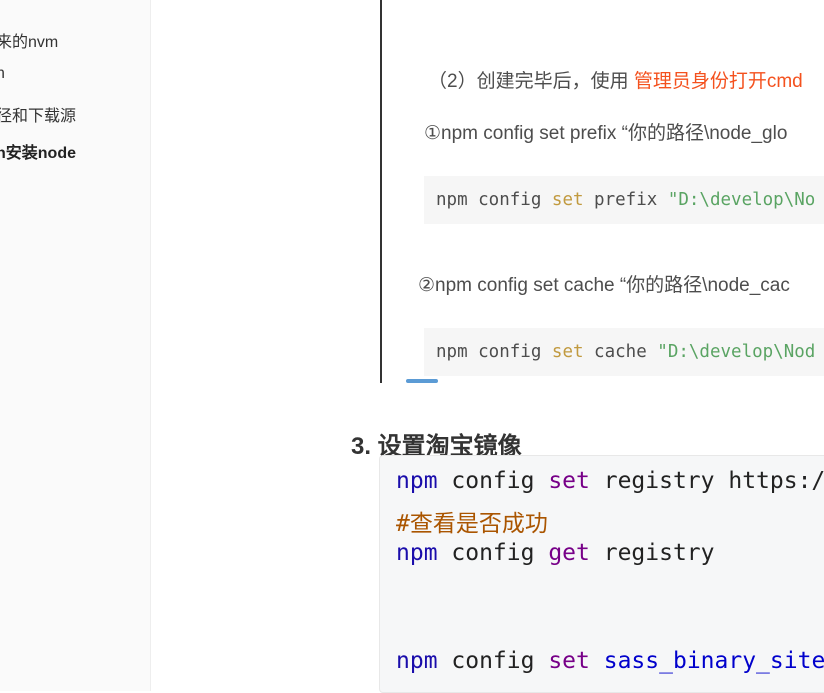 This screenshot has height=693, width=824. Describe the element at coordinates (604, 285) in the screenshot. I see `item-2-text: ②npm config set cache “你的路径\node_cac` at that location.